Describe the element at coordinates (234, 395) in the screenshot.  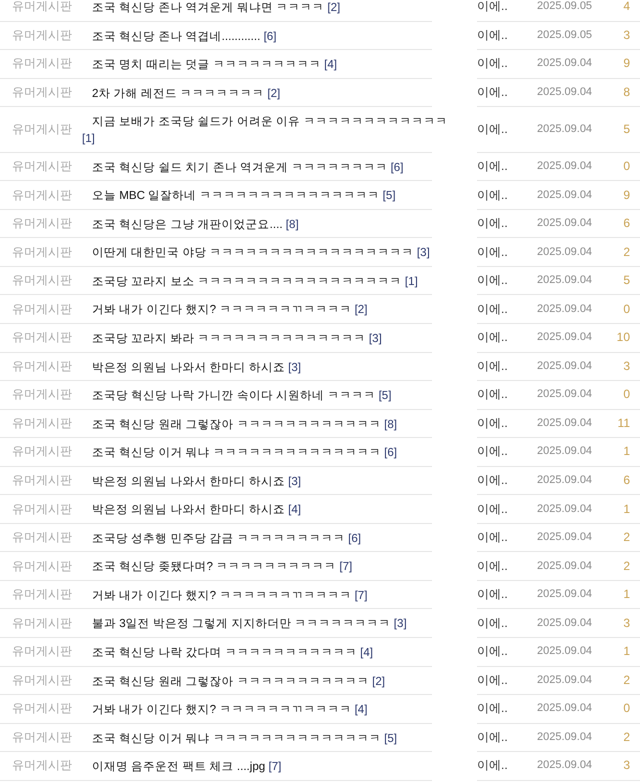
I see `post-title-link: 조국당 혁신당 나락 가니깐 속이다 시원하네 ㅋㅋㅋㅋ` at that location.